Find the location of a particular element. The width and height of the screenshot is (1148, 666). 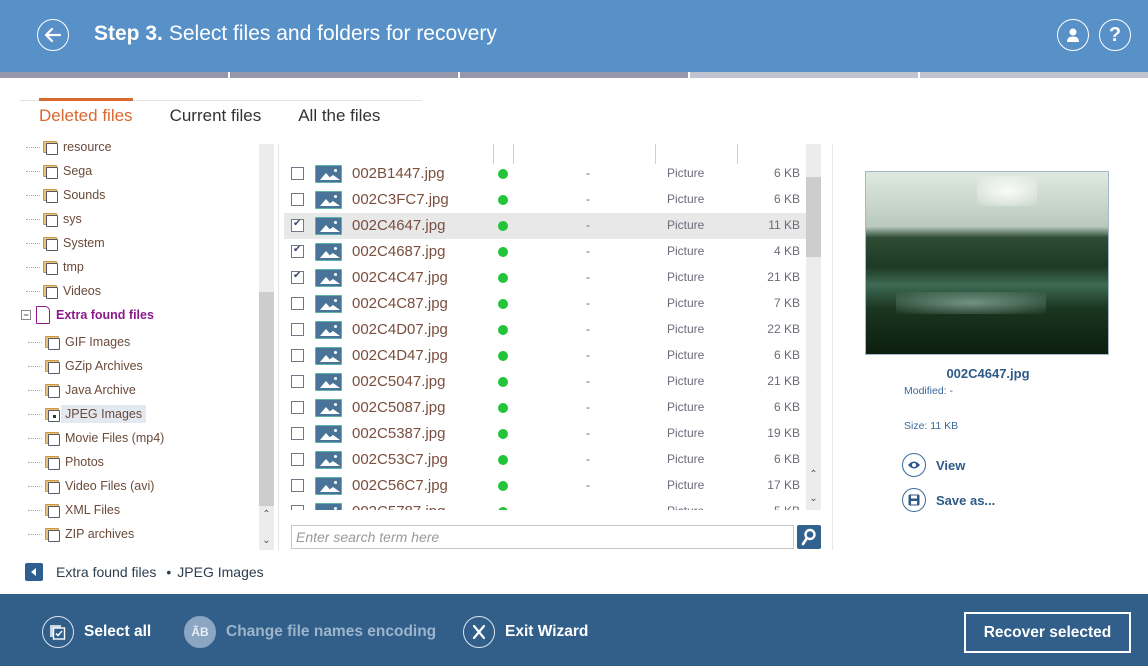

tab-deleted-files: Deleted files is located at coordinates (85, 114).